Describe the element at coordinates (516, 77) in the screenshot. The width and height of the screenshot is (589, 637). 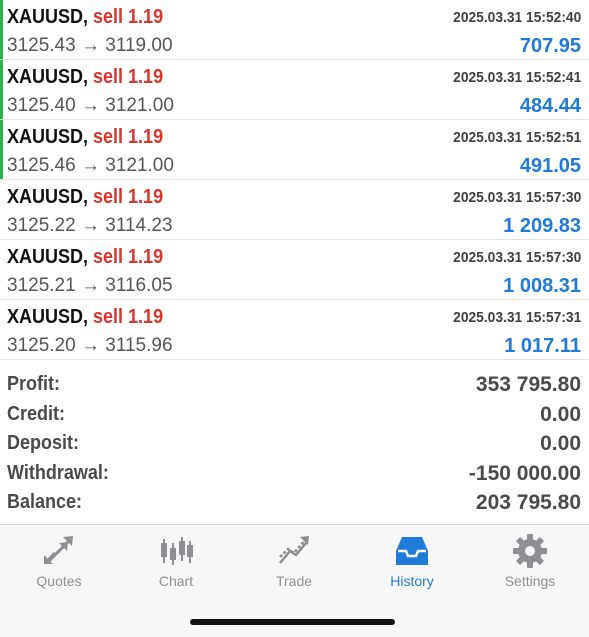
I see `trade-time: 2025.03.31 15:52:41` at that location.